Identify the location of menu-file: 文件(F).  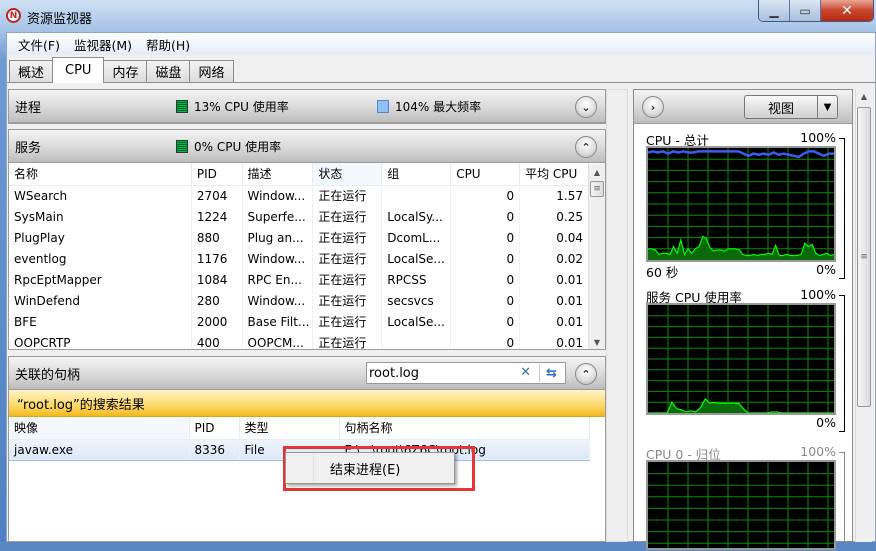
(39, 44).